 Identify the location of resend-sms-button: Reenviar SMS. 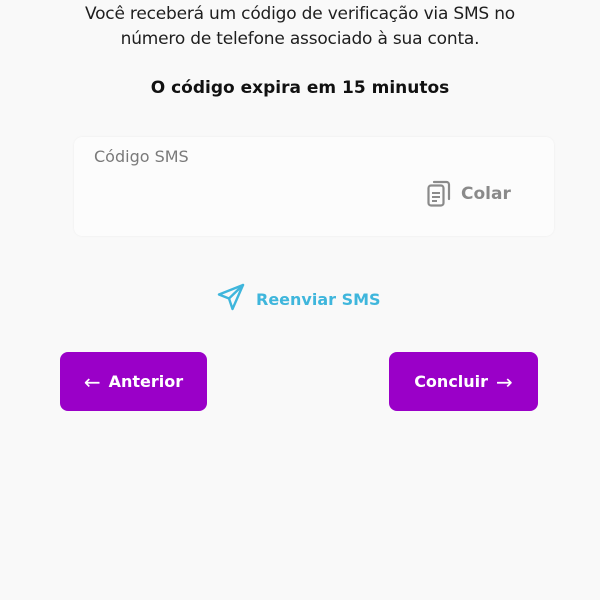
(298, 299).